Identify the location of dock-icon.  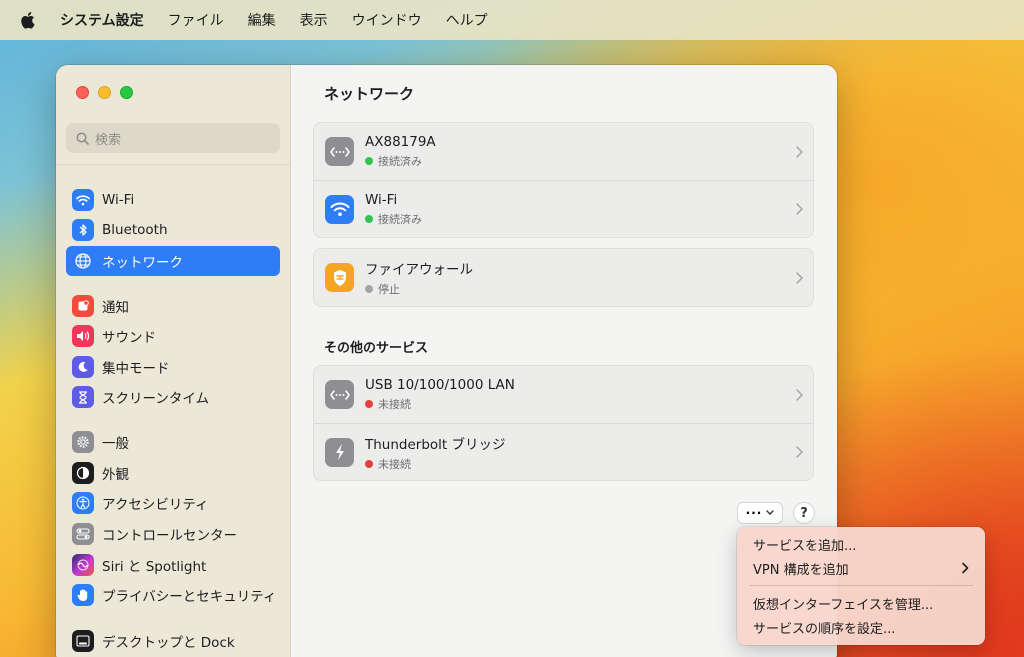
(83, 641).